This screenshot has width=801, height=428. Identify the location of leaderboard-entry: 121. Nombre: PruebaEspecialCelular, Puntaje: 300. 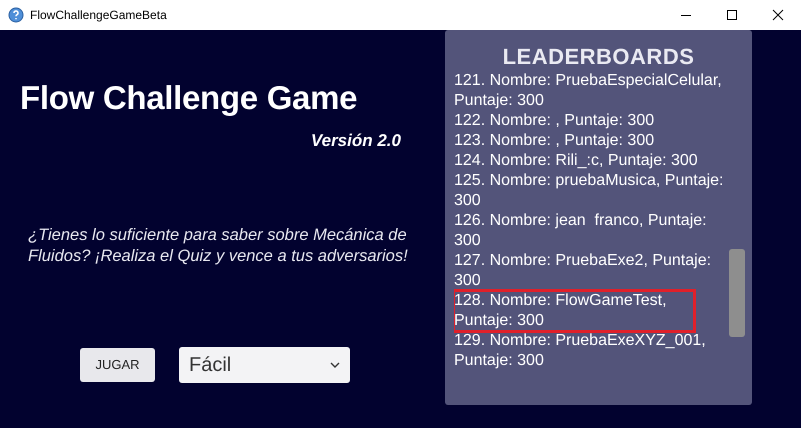
(590, 91).